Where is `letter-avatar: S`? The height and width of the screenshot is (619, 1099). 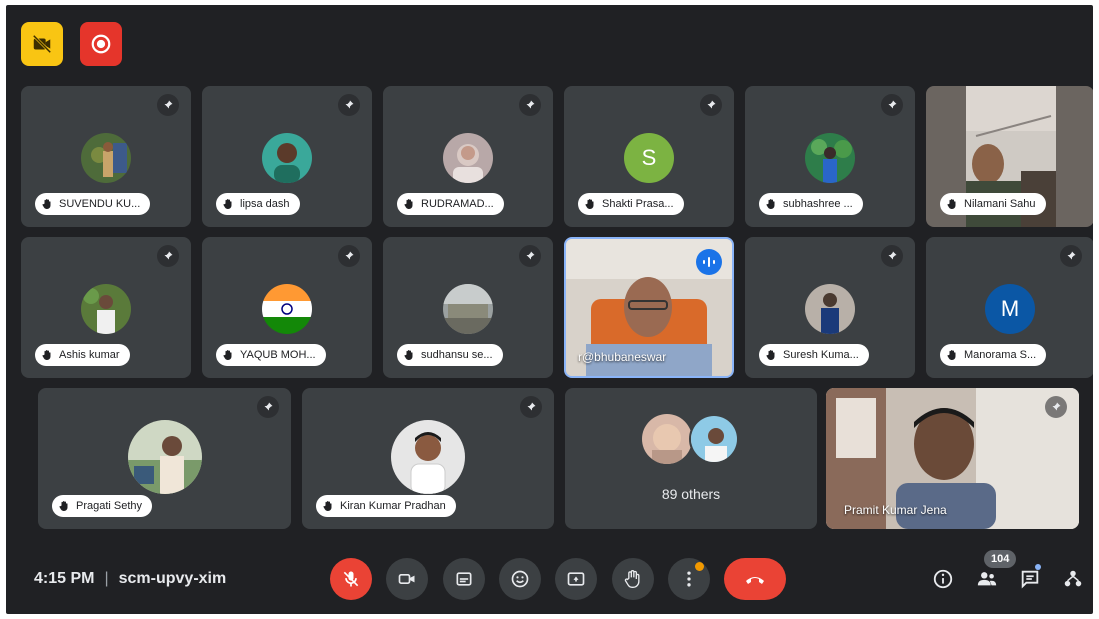 letter-avatar: S is located at coordinates (649, 158).